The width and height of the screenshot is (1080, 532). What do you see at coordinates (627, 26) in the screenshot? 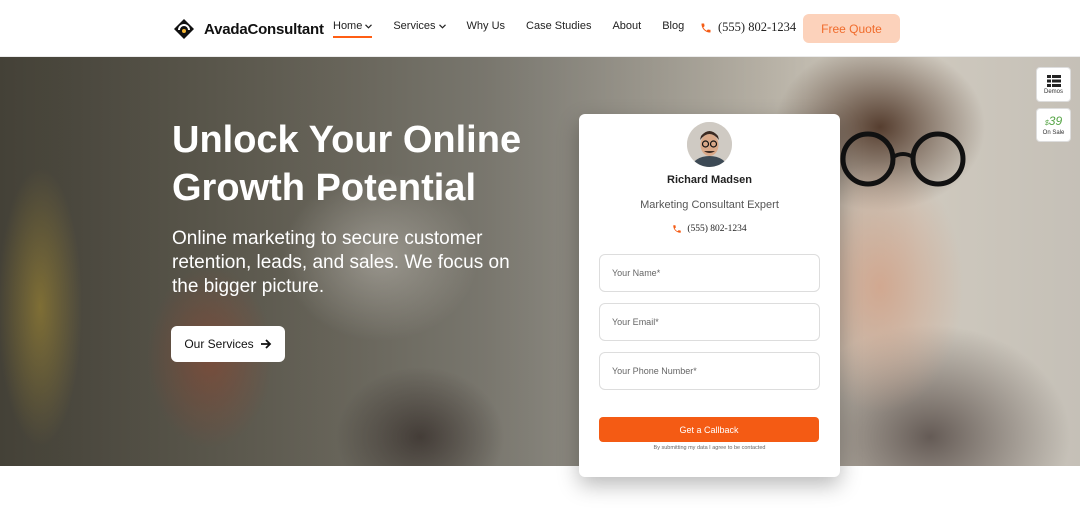
I see `nav-label: About` at bounding box center [627, 26].